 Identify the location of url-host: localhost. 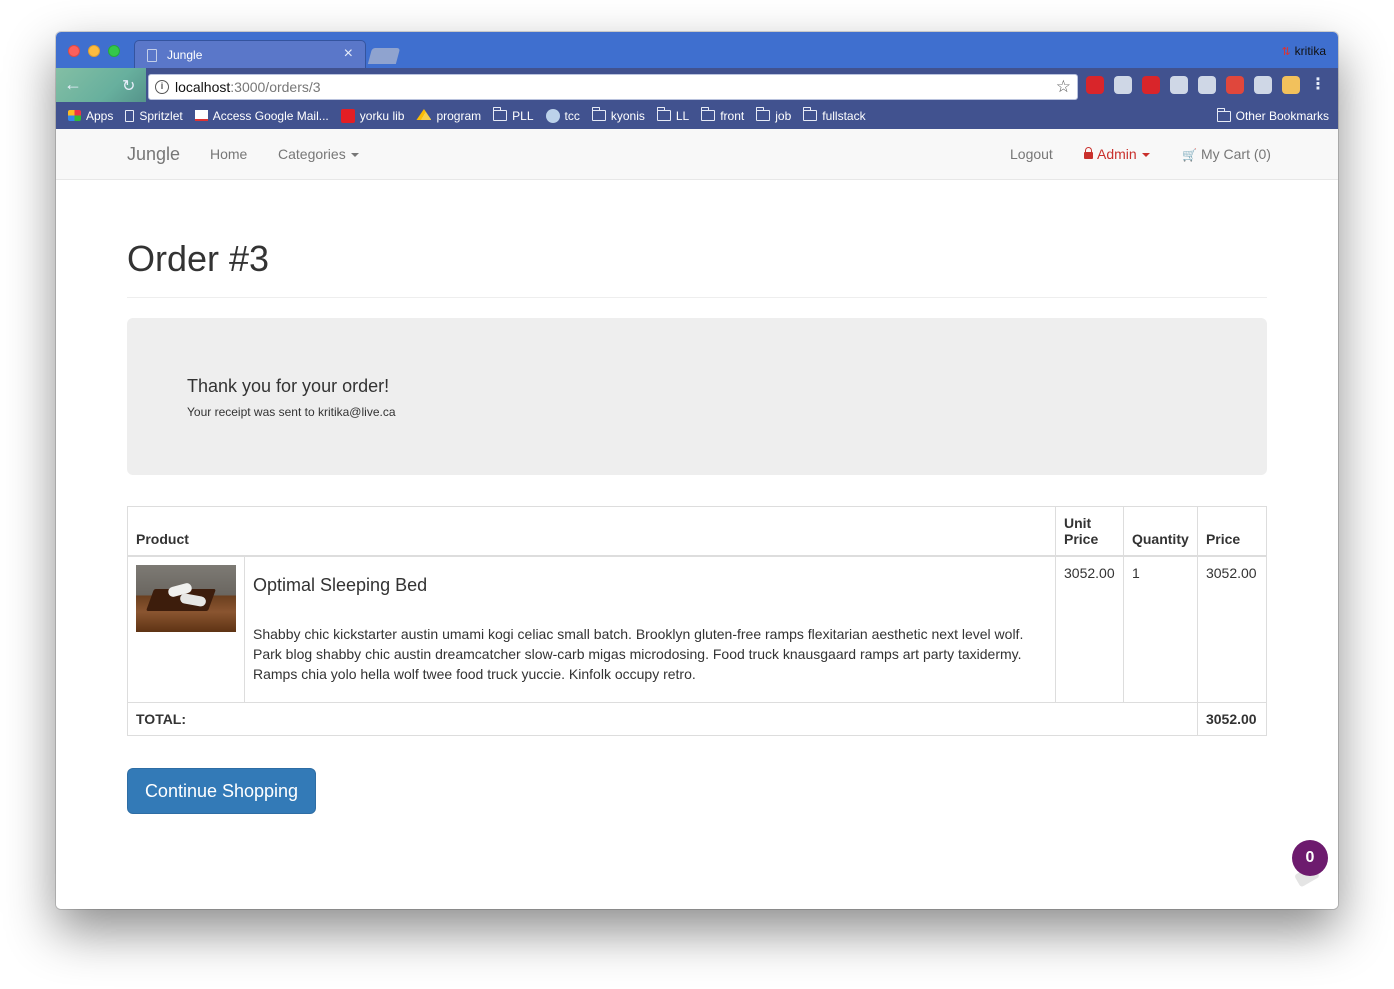
(203, 87).